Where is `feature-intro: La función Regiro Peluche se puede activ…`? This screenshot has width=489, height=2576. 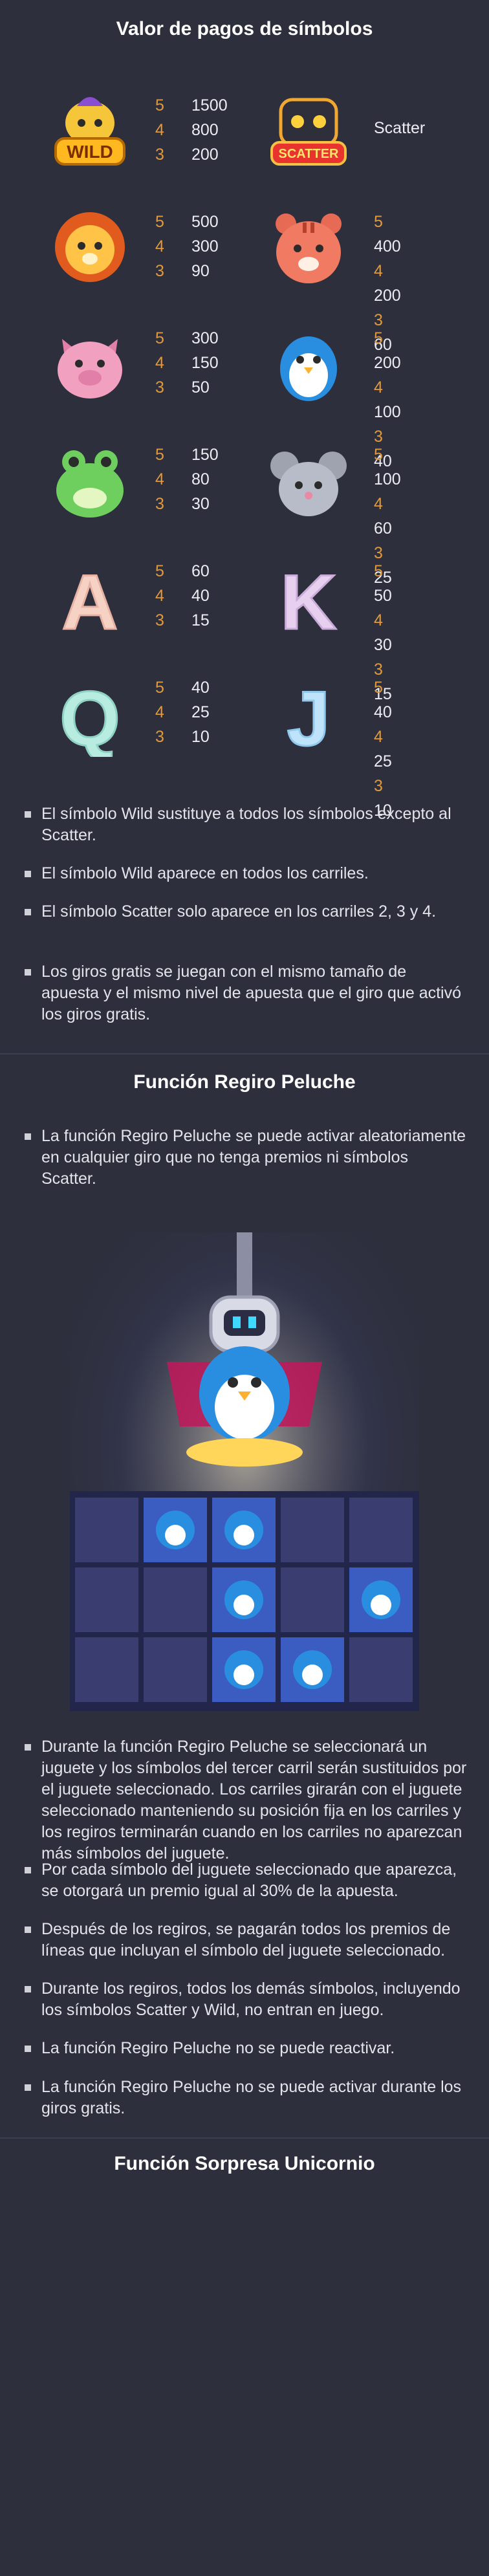 feature-intro: La función Regiro Peluche se puede activ… is located at coordinates (244, 1158).